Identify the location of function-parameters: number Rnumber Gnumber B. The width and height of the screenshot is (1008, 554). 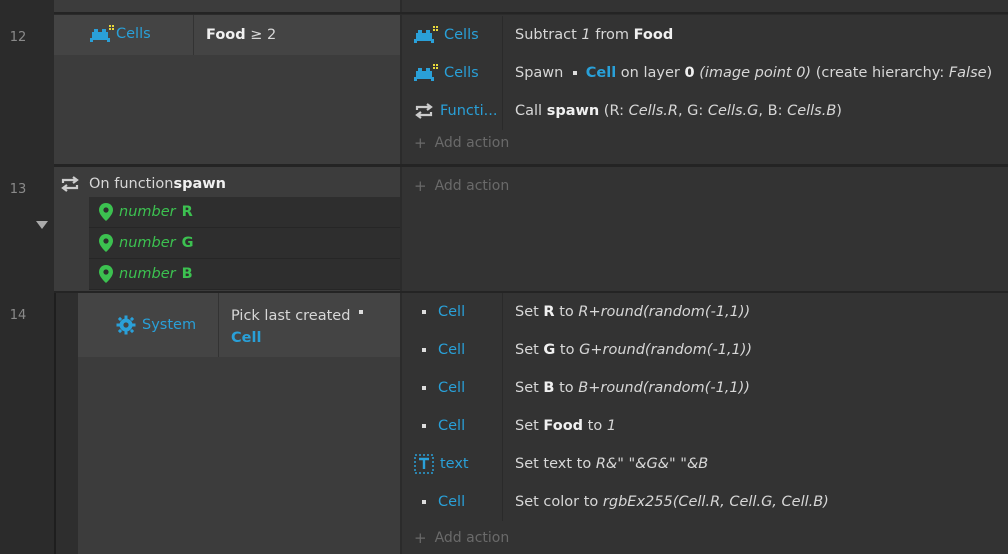
(244, 243).